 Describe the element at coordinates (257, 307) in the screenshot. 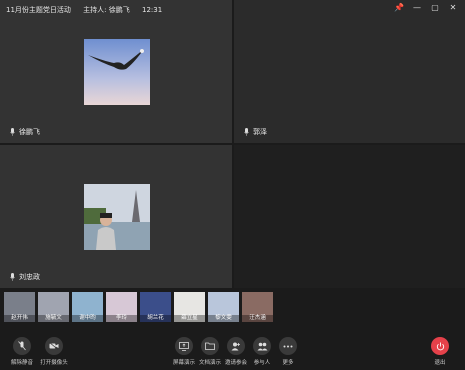

I see `participant-thumb: 汪杰涵` at that location.